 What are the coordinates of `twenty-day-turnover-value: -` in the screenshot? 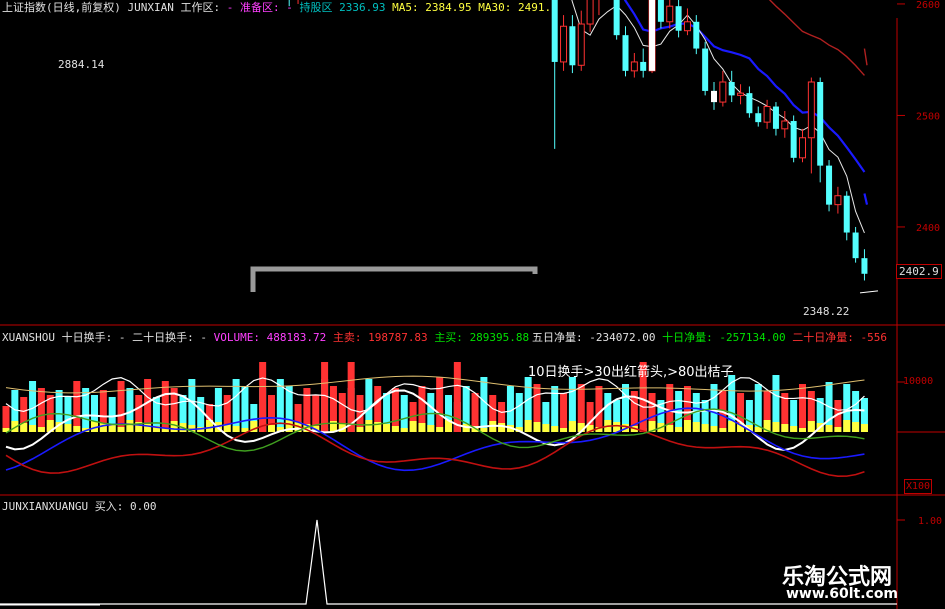 It's located at (203, 337).